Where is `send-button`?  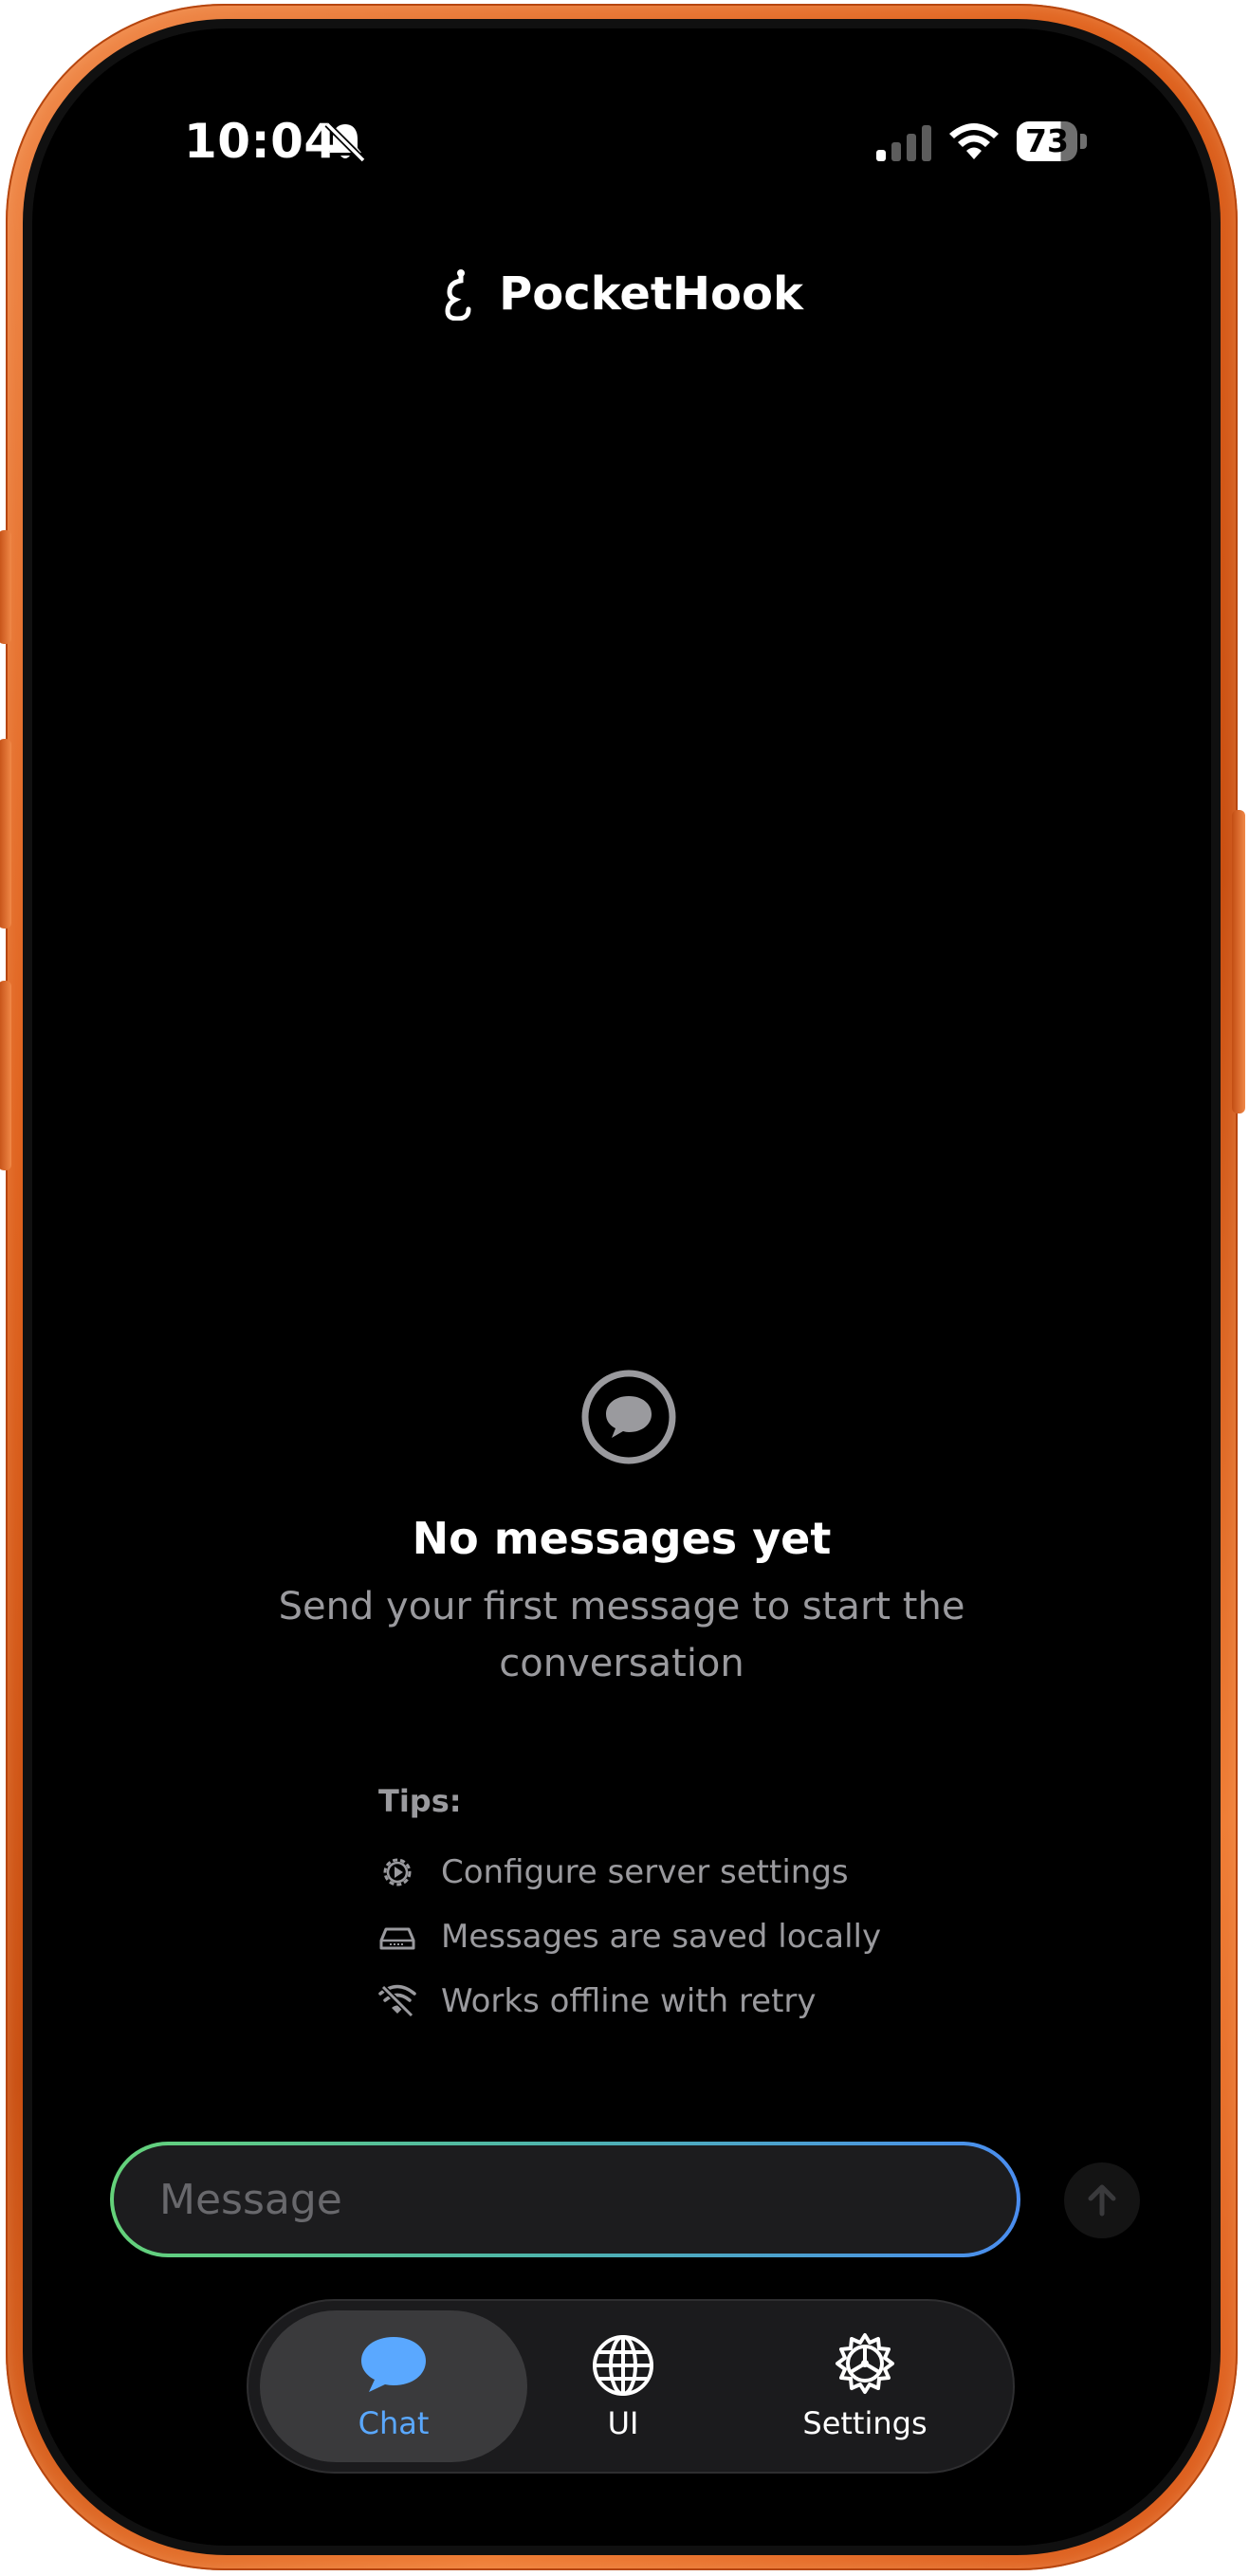
send-button is located at coordinates (1102, 2200).